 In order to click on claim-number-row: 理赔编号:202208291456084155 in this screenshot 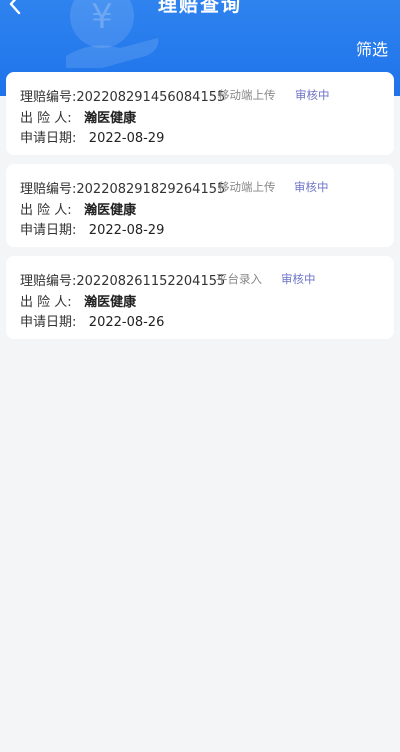, I will do `click(122, 95)`.